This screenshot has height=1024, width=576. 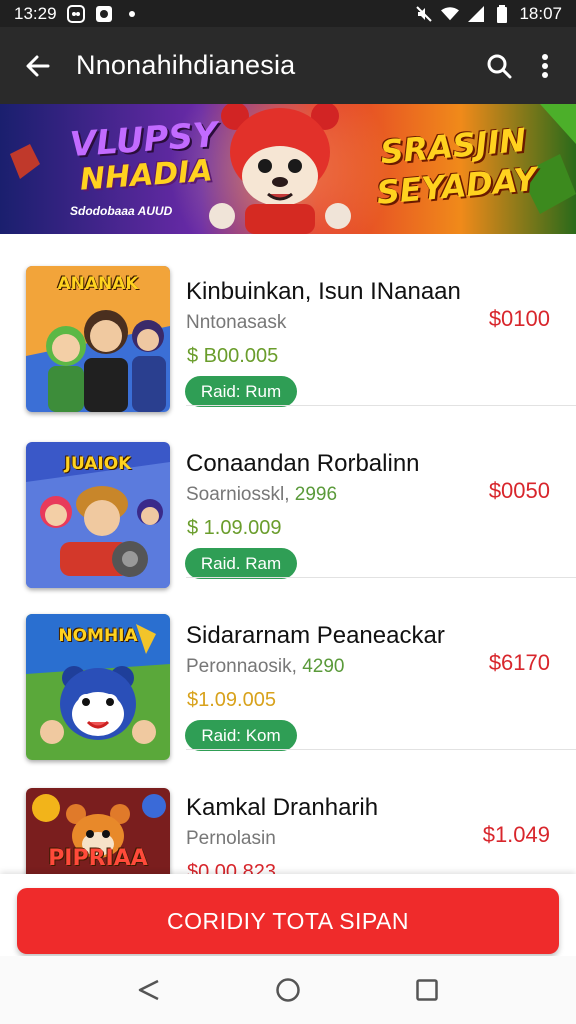 I want to click on search-button, so click(x=499, y=65).